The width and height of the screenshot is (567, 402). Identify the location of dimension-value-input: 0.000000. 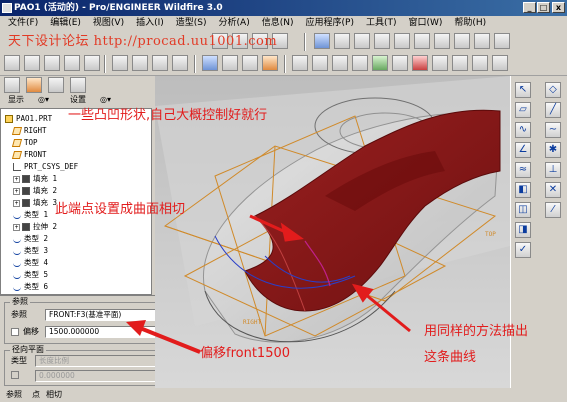
(97, 376).